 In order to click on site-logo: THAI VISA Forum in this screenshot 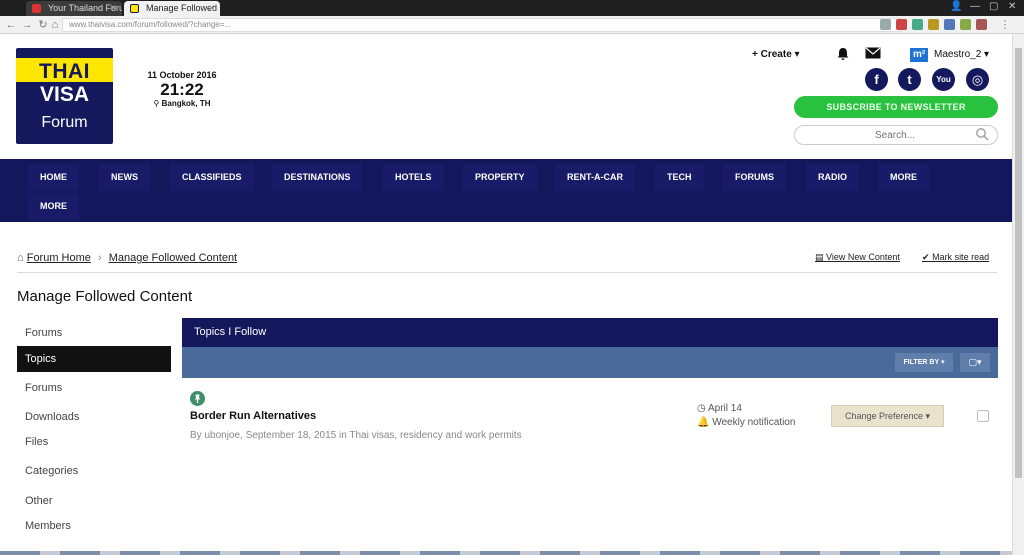, I will do `click(64, 96)`.